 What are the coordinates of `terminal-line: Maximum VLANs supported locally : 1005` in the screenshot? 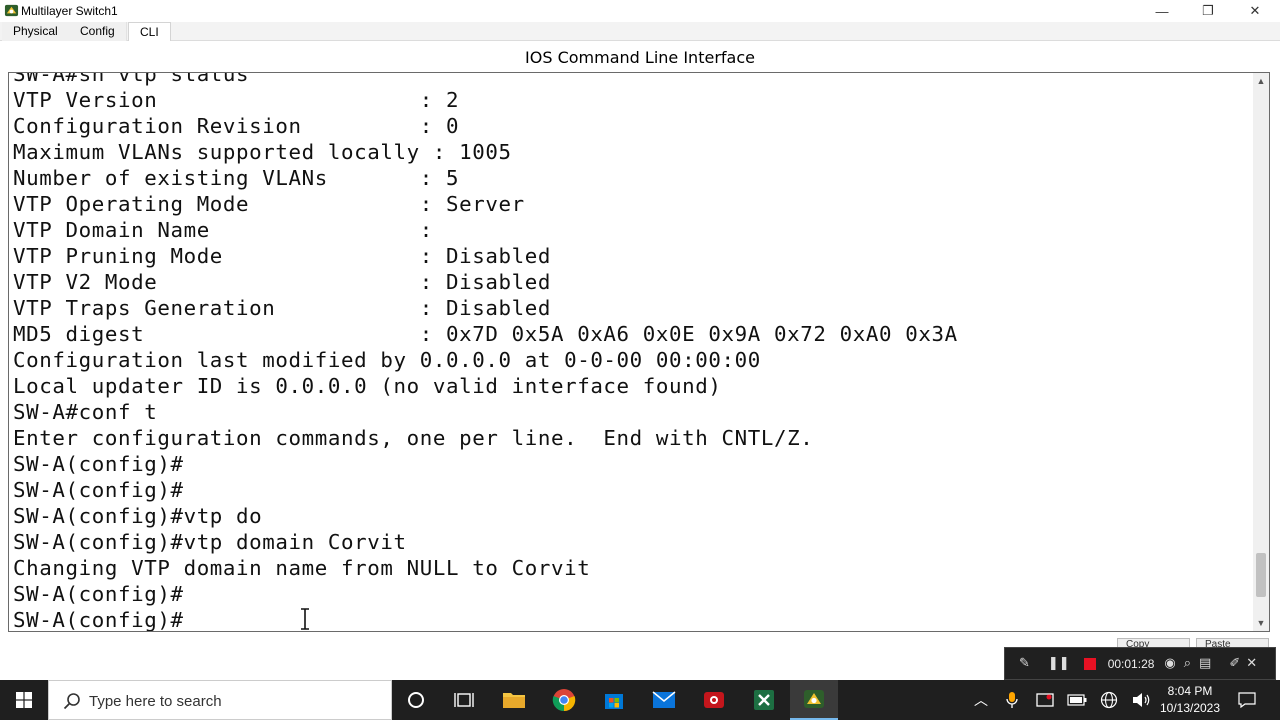 It's located at (262, 152).